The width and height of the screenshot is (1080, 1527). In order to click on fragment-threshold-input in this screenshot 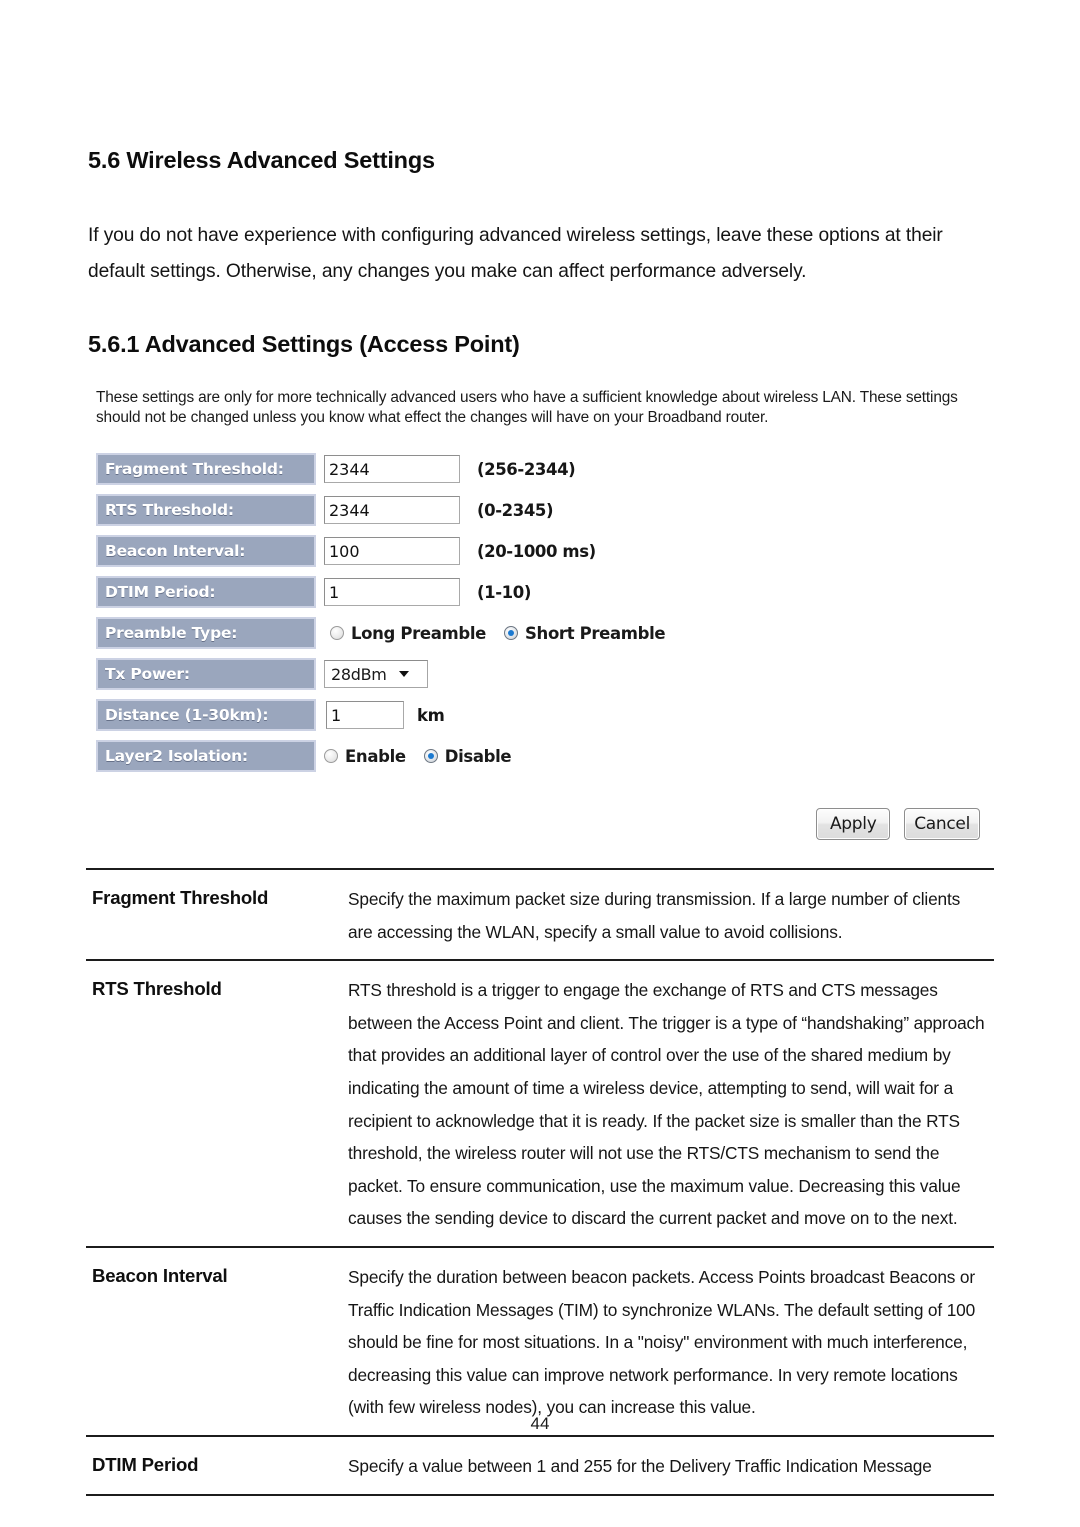, I will do `click(392, 469)`.